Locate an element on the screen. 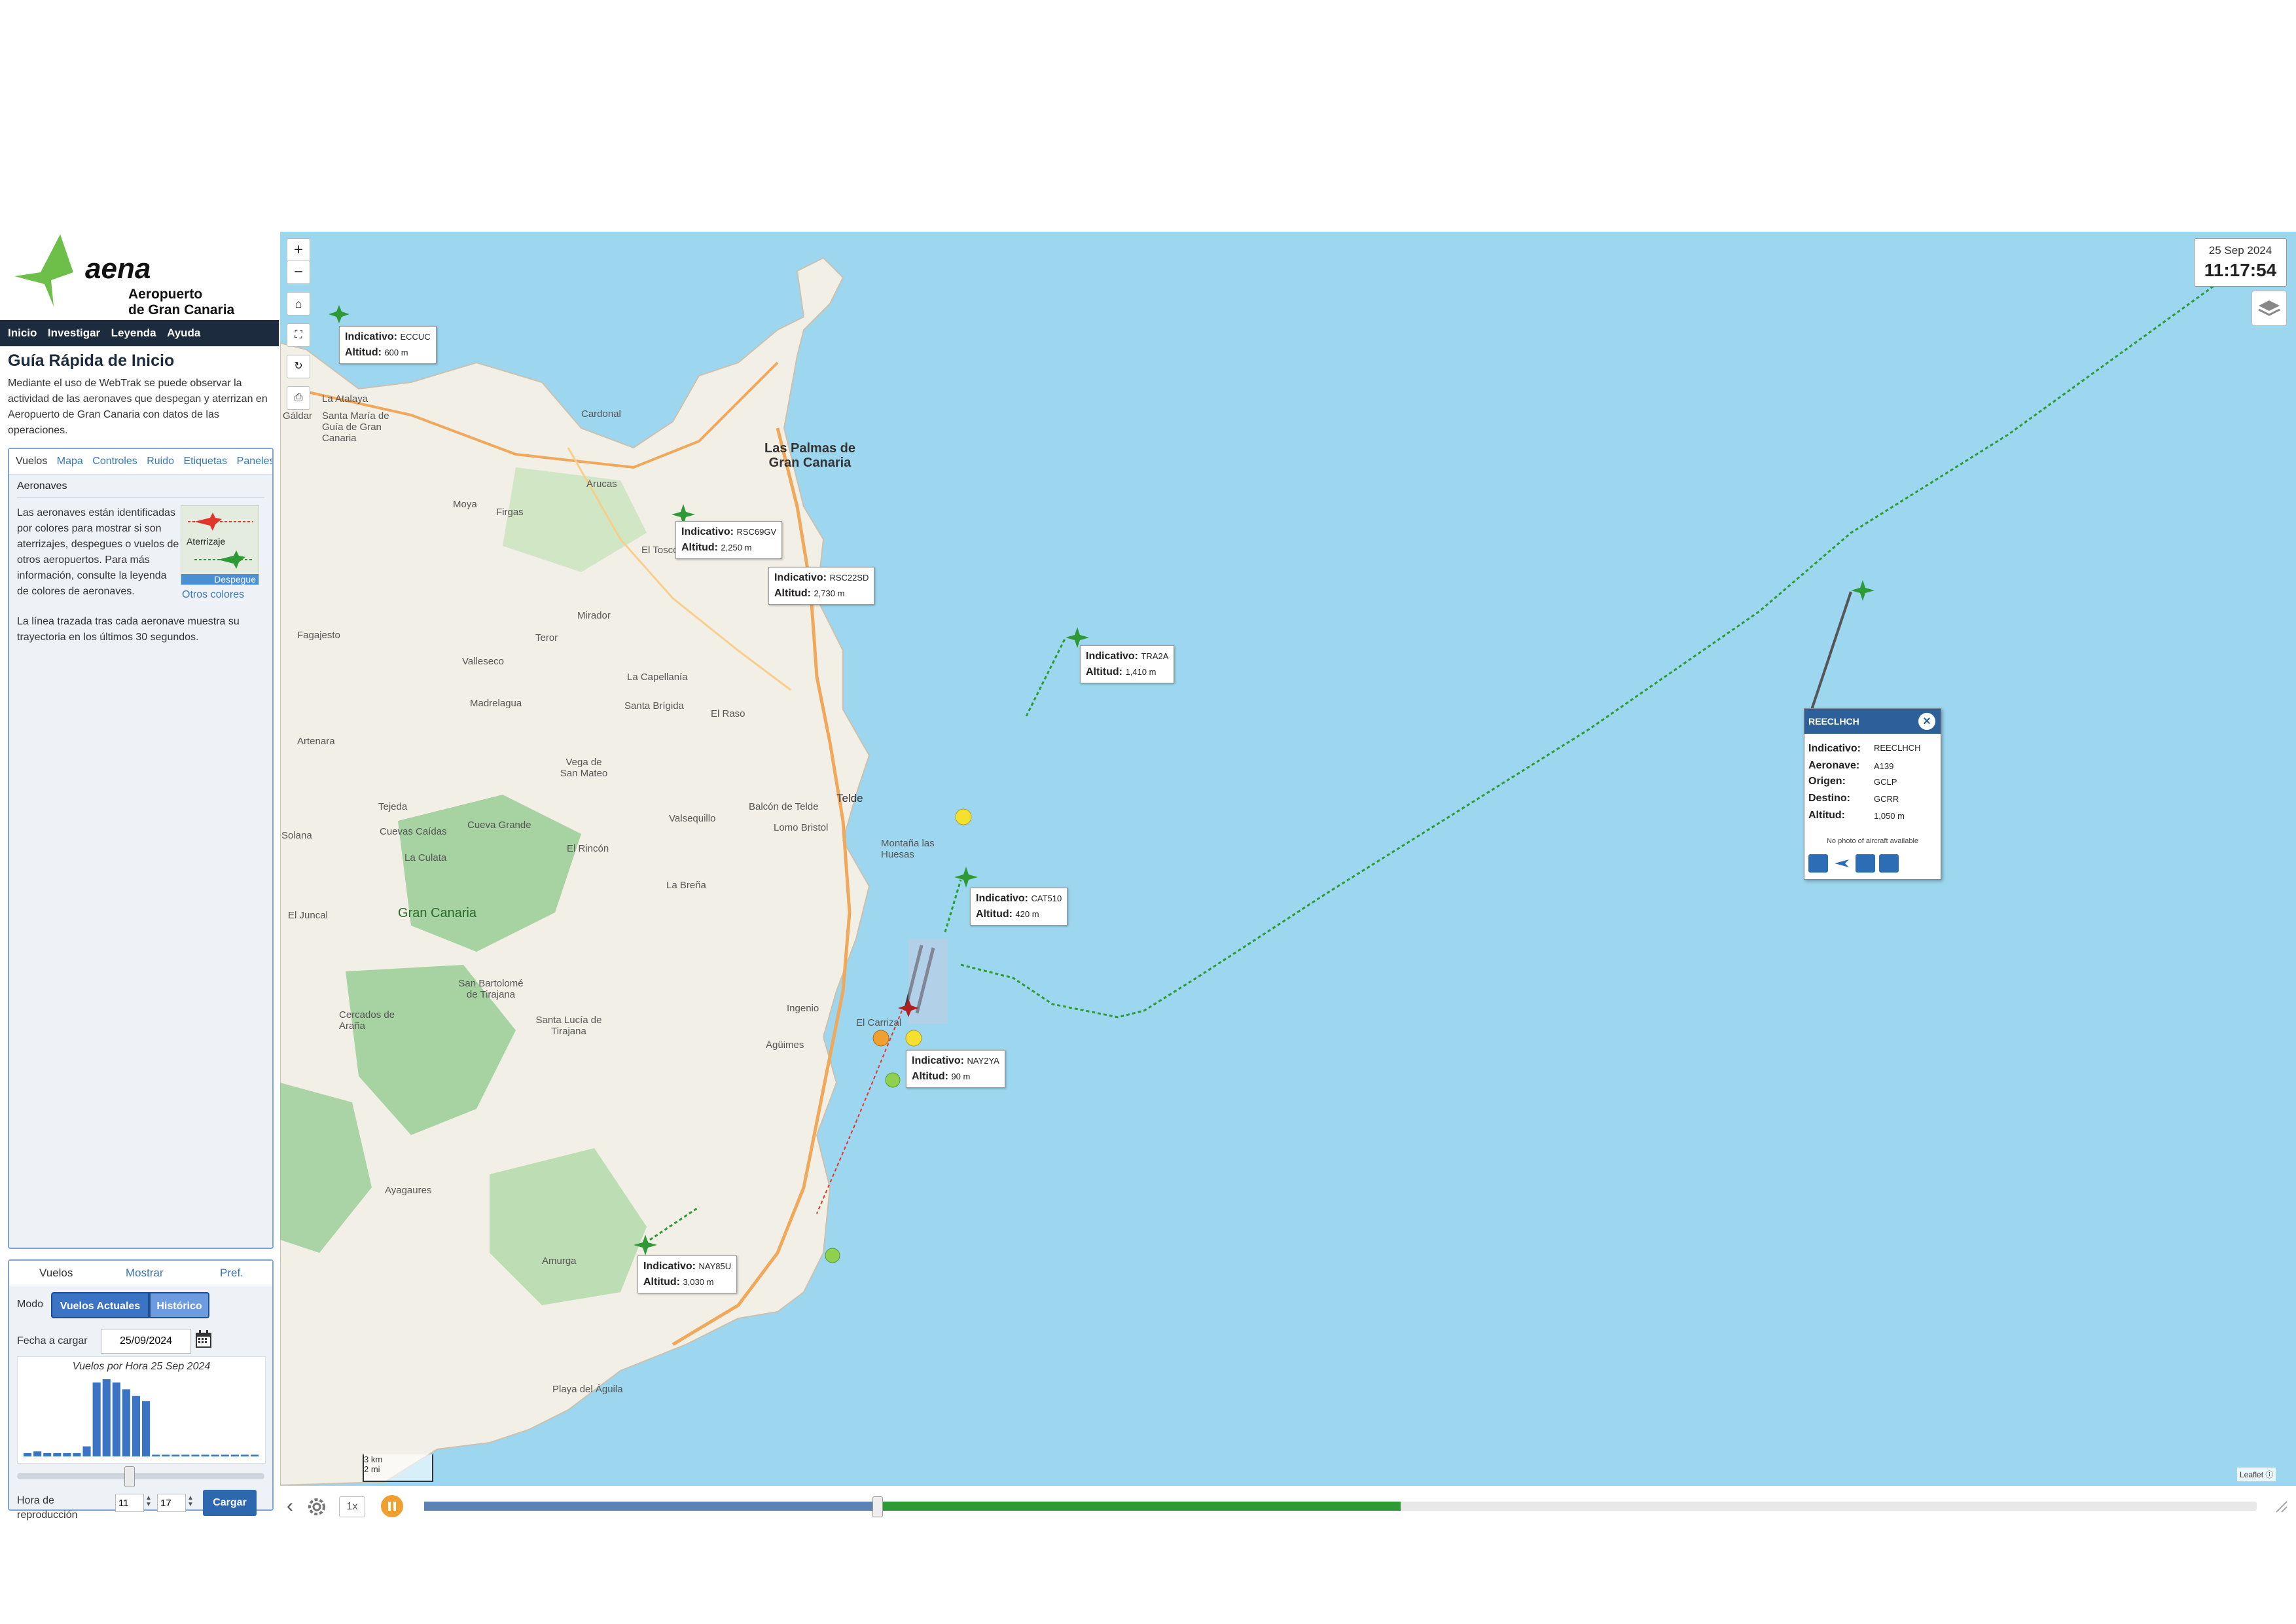 The height and width of the screenshot is (1624, 2296). date-input is located at coordinates (146, 1342).